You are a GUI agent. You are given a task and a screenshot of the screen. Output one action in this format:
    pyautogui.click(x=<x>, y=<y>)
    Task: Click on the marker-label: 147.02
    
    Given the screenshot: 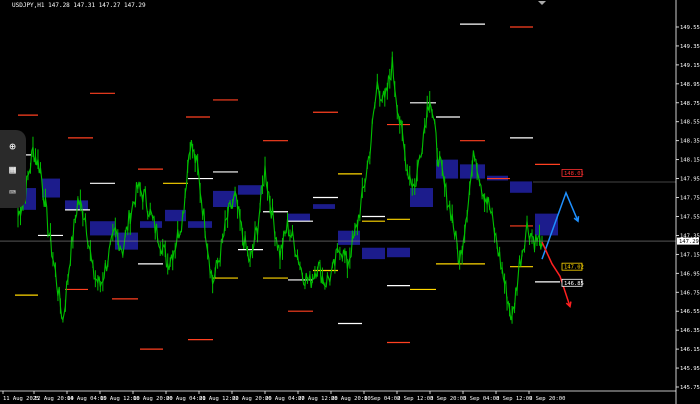 What is the action you would take?
    pyautogui.click(x=574, y=268)
    